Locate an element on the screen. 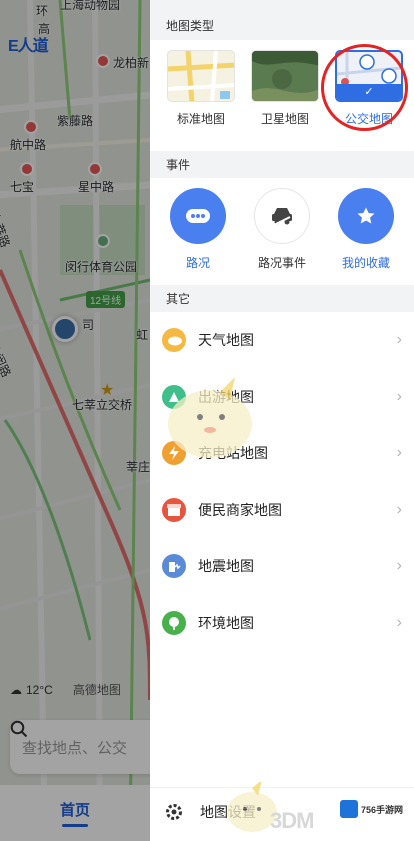  highlight-circle is located at coordinates (364, 87).